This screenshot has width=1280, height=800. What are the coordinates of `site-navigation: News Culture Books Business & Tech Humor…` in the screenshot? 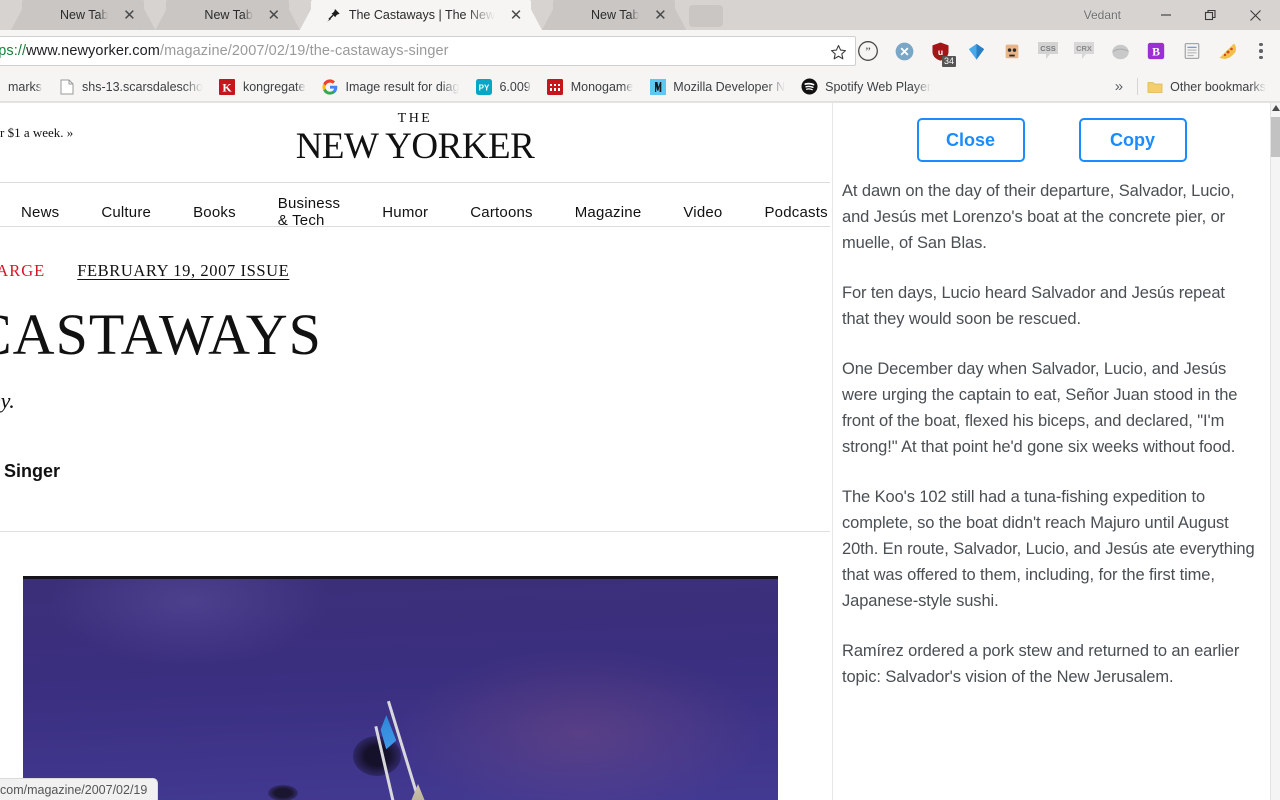 It's located at (415, 212).